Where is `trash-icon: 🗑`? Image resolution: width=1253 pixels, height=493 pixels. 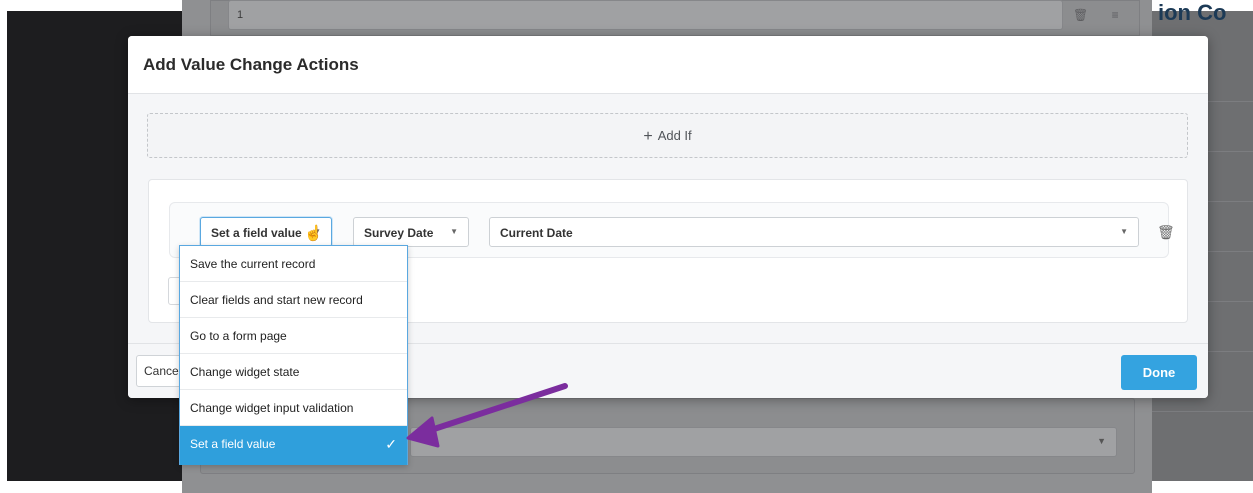 trash-icon: 🗑 is located at coordinates (1166, 232).